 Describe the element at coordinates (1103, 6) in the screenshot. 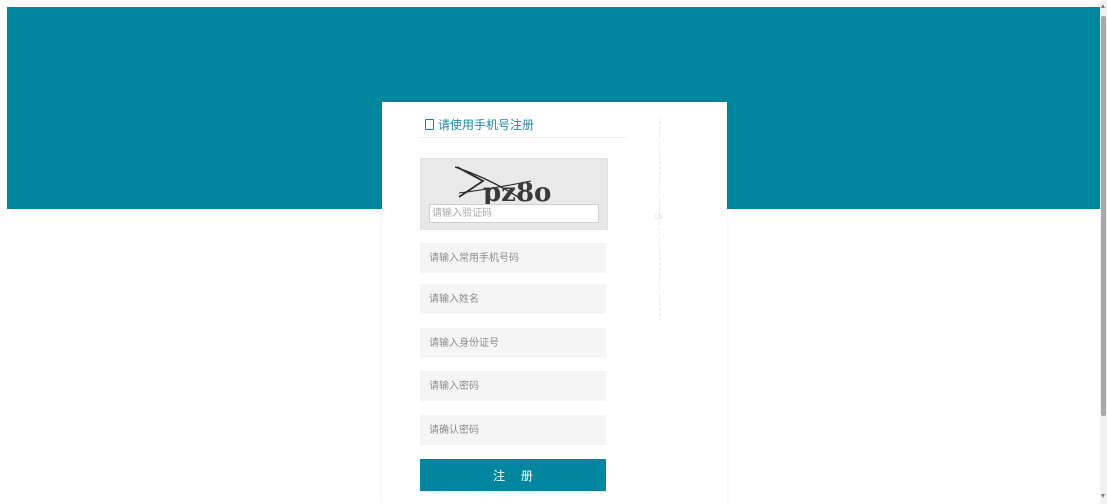

I see `scroll-up-arrow-icon` at that location.